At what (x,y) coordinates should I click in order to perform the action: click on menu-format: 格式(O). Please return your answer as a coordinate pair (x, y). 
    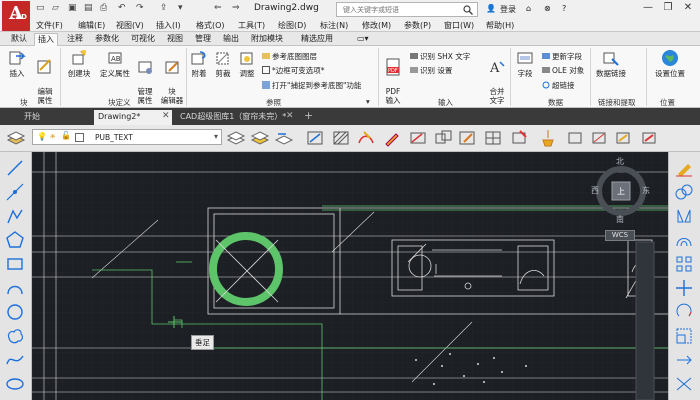
    Looking at the image, I should click on (210, 25).